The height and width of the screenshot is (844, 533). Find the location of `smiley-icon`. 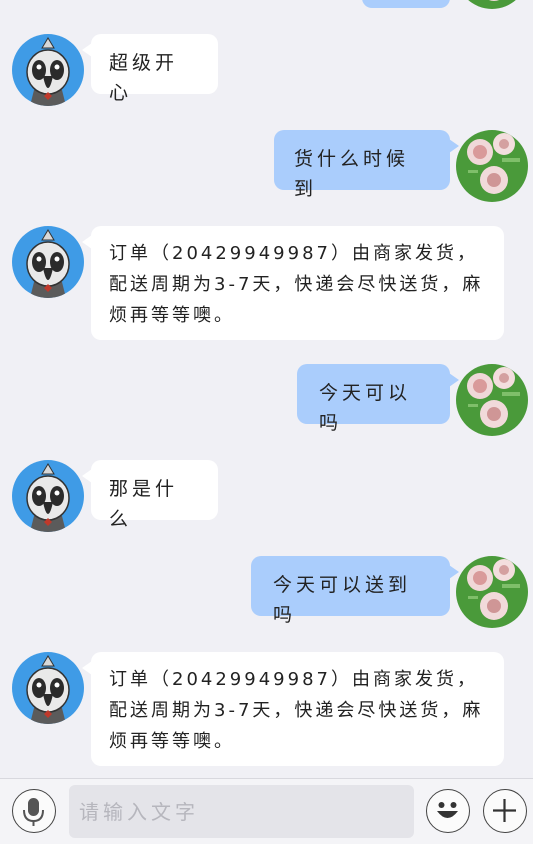

smiley-icon is located at coordinates (447, 810).